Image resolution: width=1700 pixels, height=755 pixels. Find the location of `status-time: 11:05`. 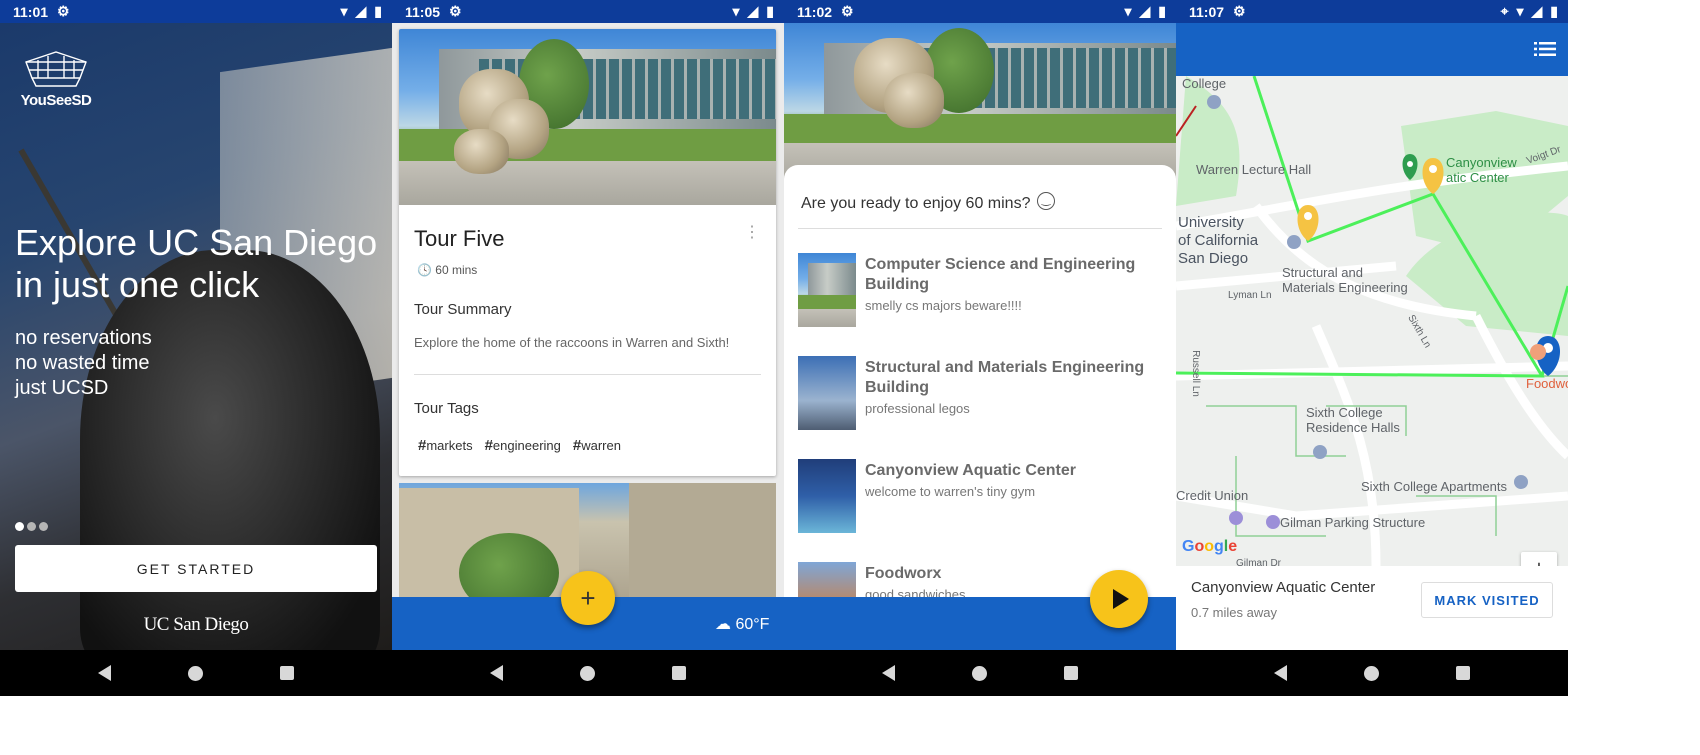

status-time: 11:05 is located at coordinates (423, 12).